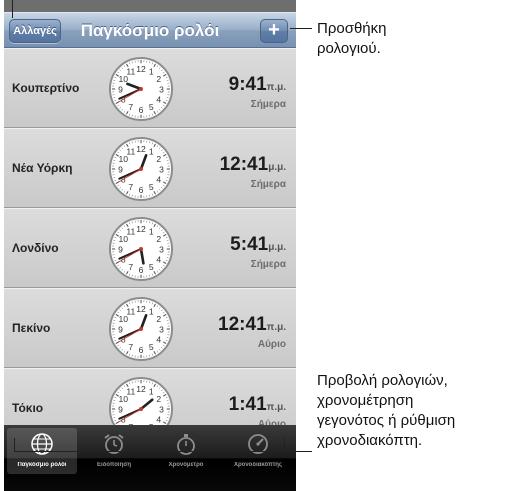 The image size is (523, 491). I want to click on time-display: 12:41π.μ., so click(252, 325).